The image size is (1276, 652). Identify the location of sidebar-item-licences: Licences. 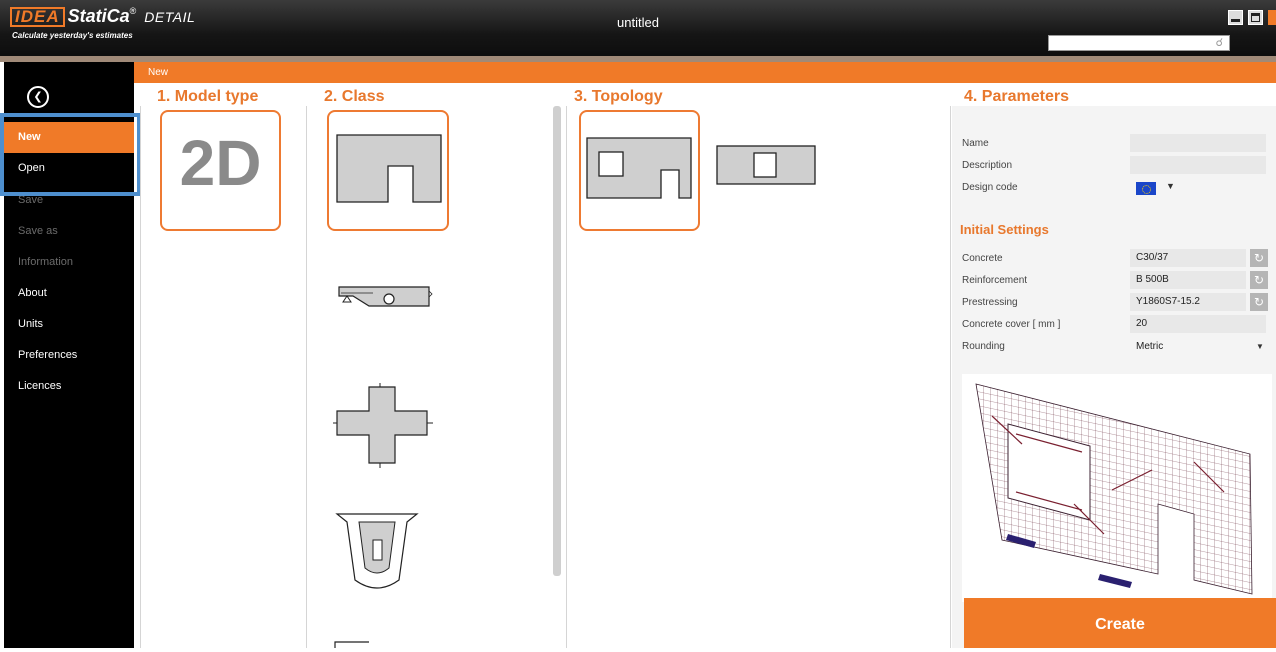
(69, 386).